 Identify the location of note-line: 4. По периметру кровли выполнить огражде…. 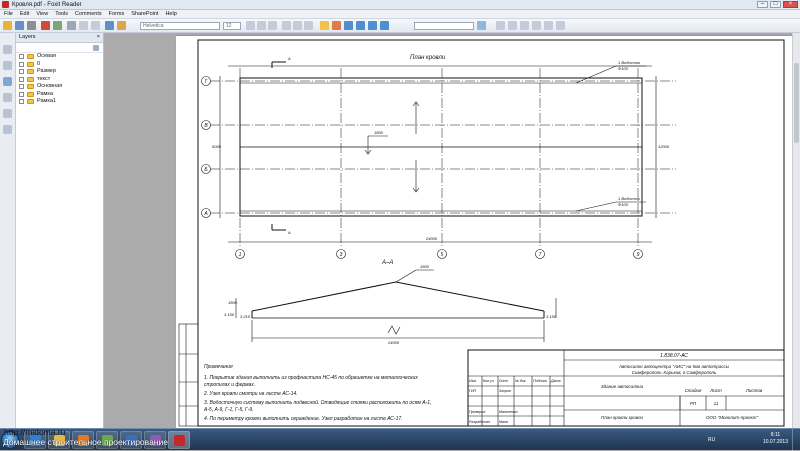
(303, 419).